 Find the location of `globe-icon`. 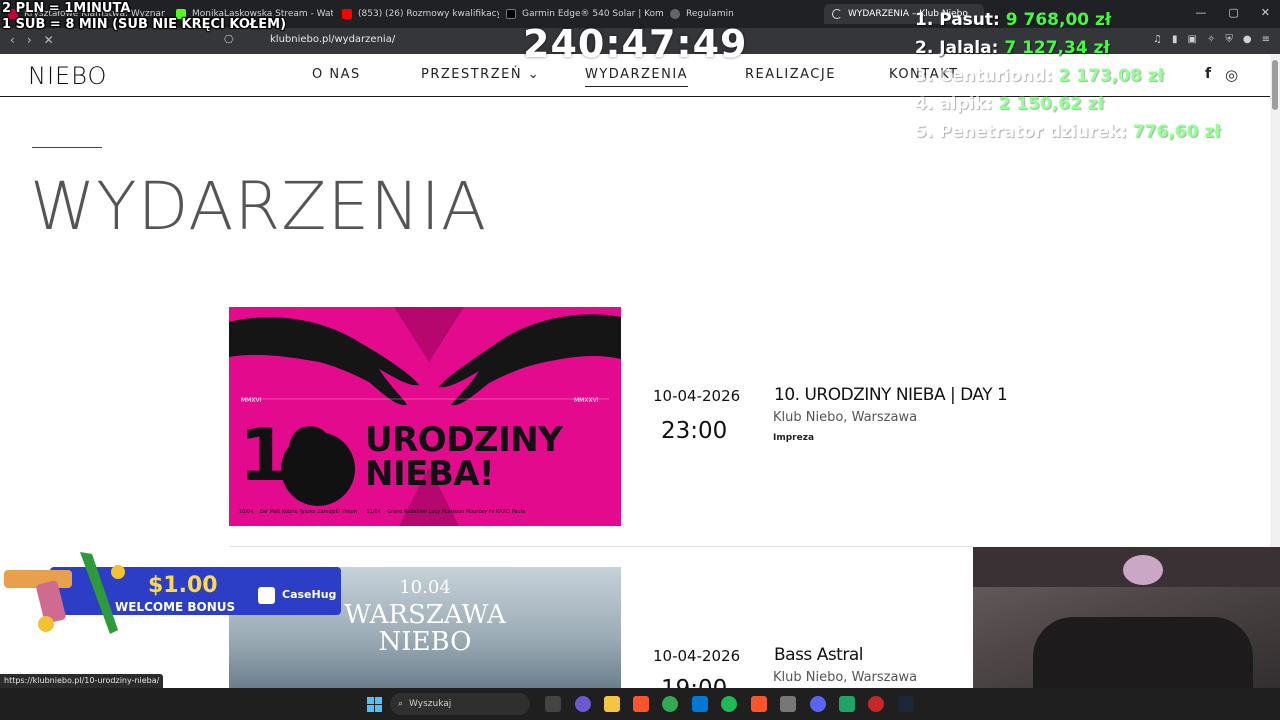

globe-icon is located at coordinates (675, 14).